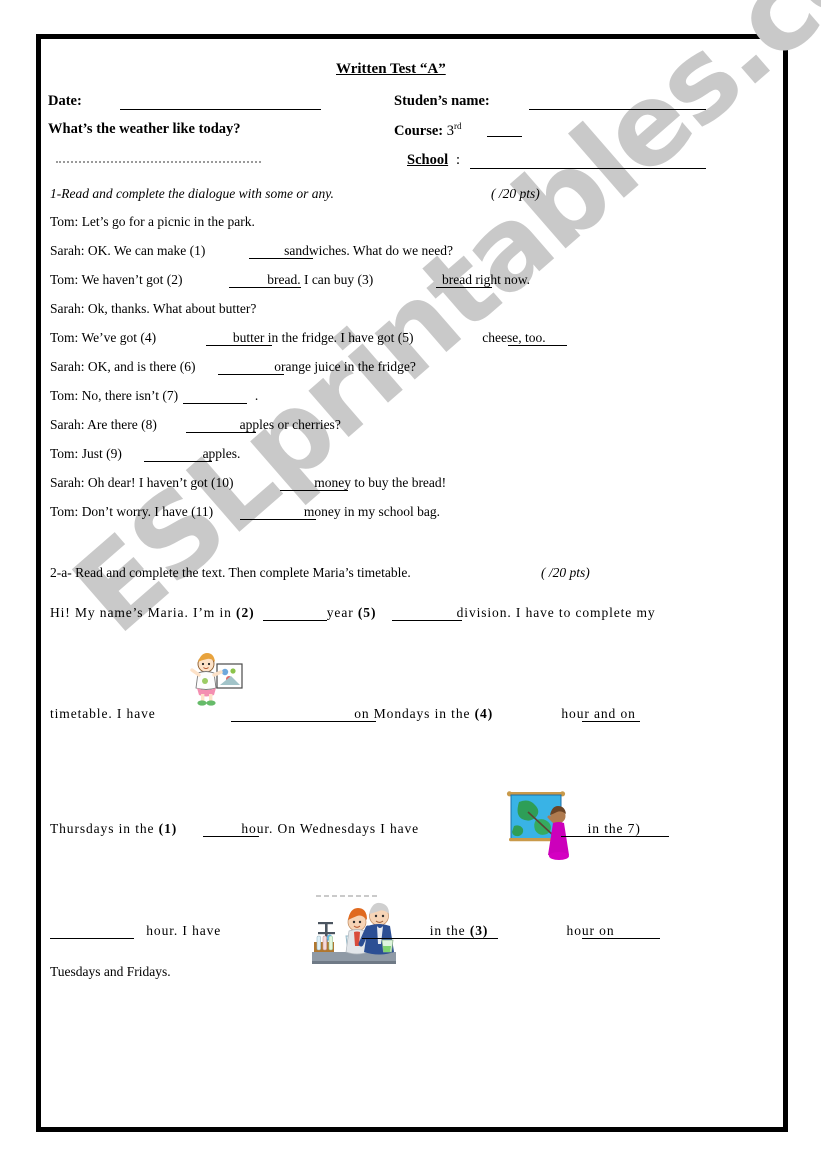 This screenshot has height=1169, width=821. What do you see at coordinates (141, 612) in the screenshot?
I see `paragraph-text: Hi! My name’s Maria. I’m in` at bounding box center [141, 612].